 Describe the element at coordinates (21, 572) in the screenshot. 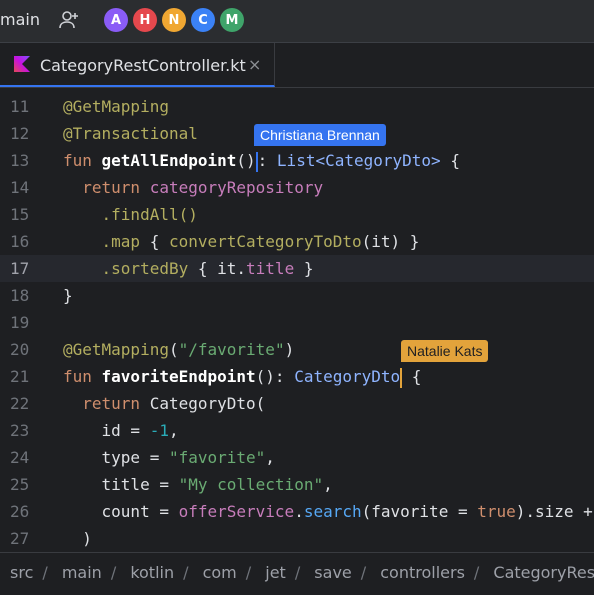

I see `breadcrumb-item: src` at that location.